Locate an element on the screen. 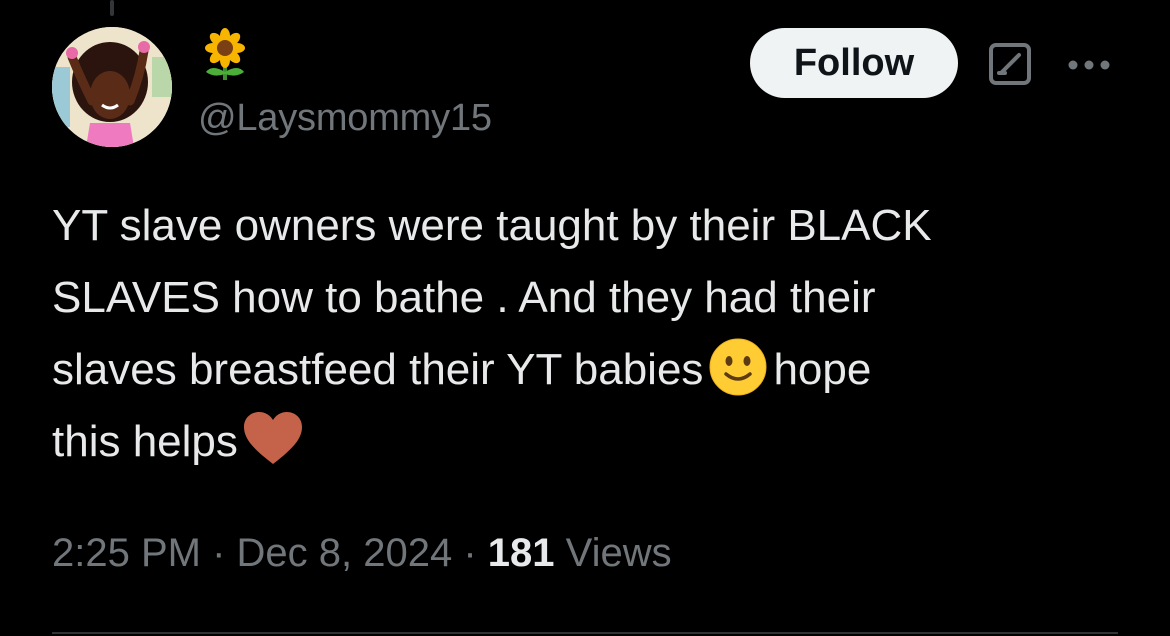 The width and height of the screenshot is (1170, 636). tweet-time: 2:25 PM is located at coordinates (126, 553).